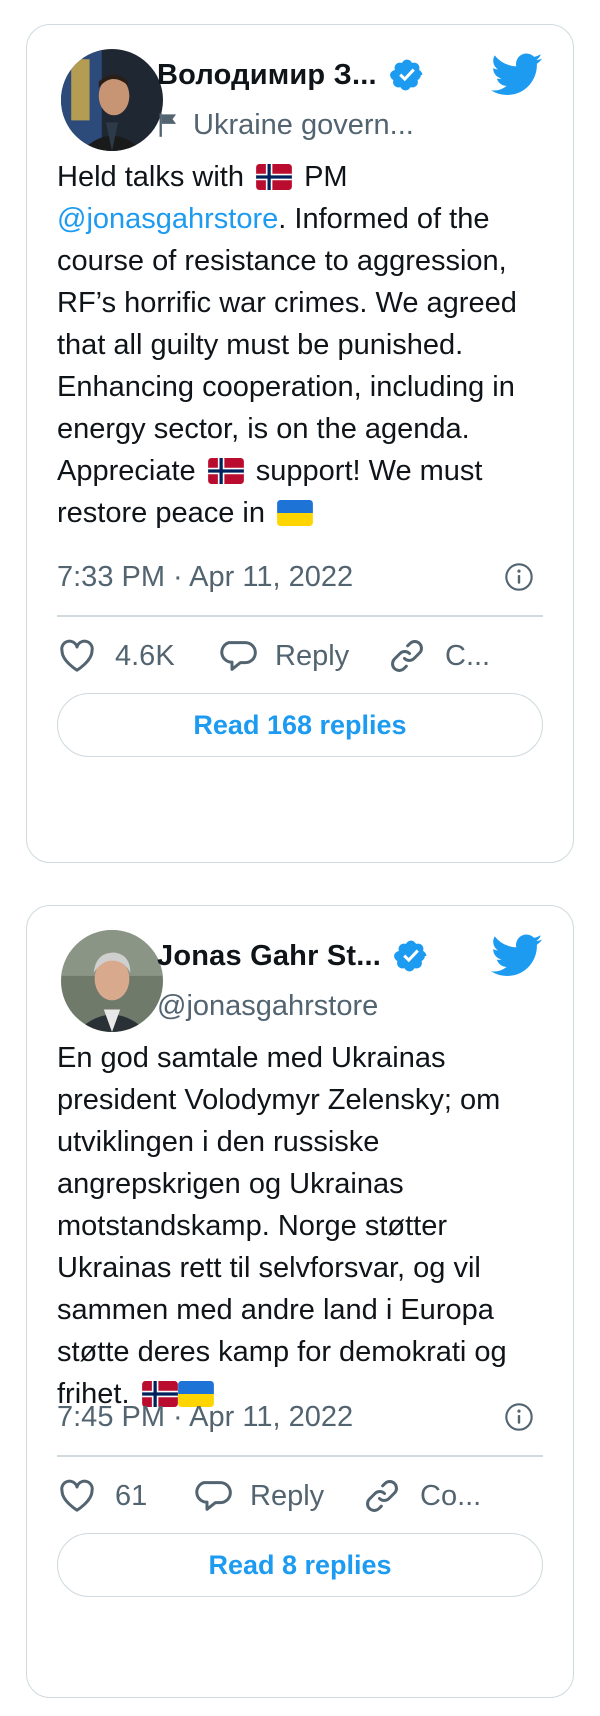 The width and height of the screenshot is (600, 1716). I want to click on tweet-meta: 7:45 PM · Apr 11, 2022, so click(296, 1417).